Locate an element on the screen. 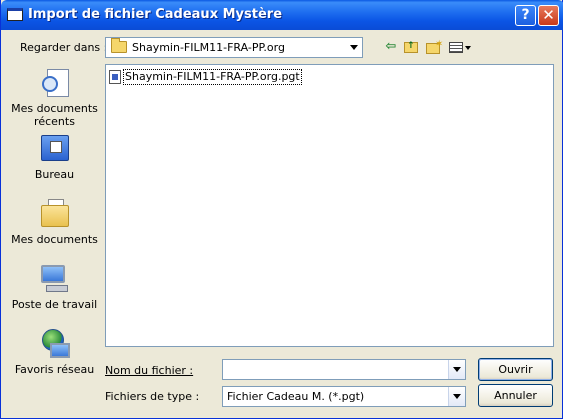 Image resolution: width=563 pixels, height=419 pixels. file-name: Shaymin-FILM11-FRA-PP.org.pgt is located at coordinates (212, 77).